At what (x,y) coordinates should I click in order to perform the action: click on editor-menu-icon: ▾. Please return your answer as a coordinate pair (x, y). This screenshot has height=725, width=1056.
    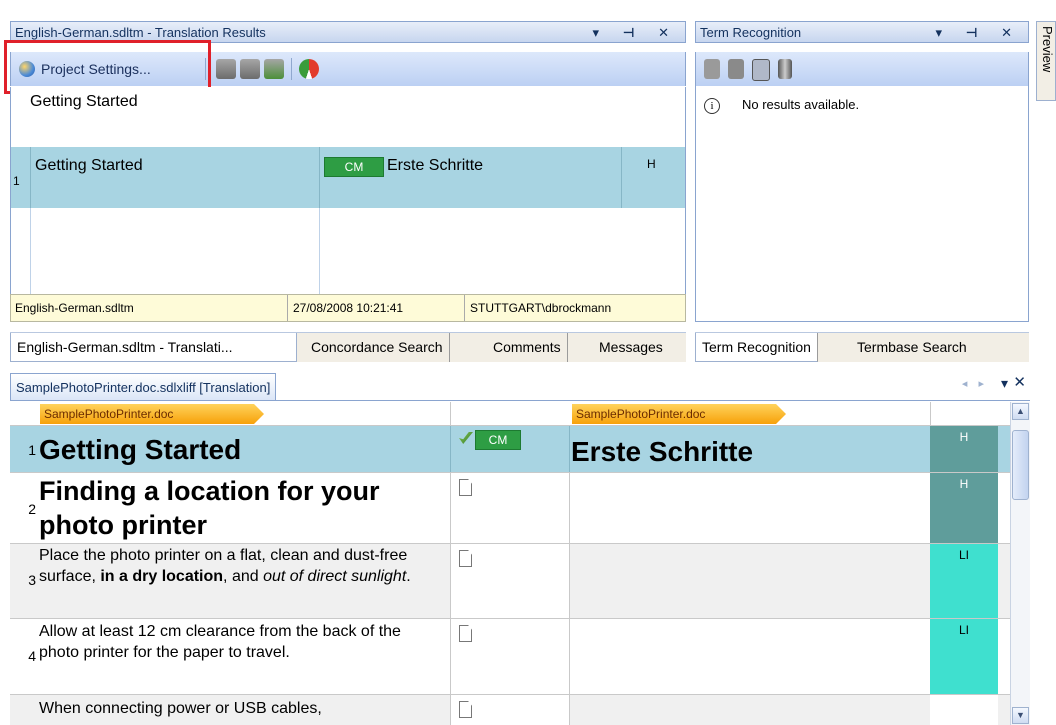
    Looking at the image, I should click on (1004, 383).